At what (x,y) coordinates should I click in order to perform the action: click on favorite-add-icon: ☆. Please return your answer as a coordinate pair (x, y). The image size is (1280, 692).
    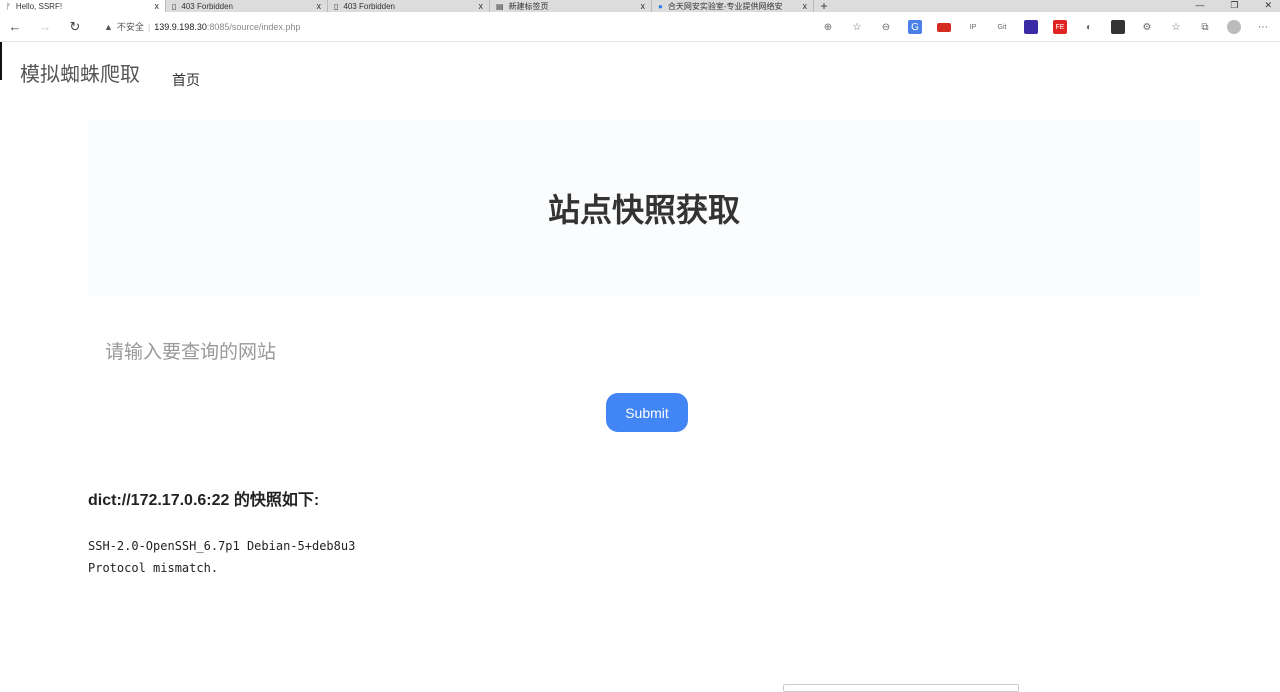
    Looking at the image, I should click on (857, 27).